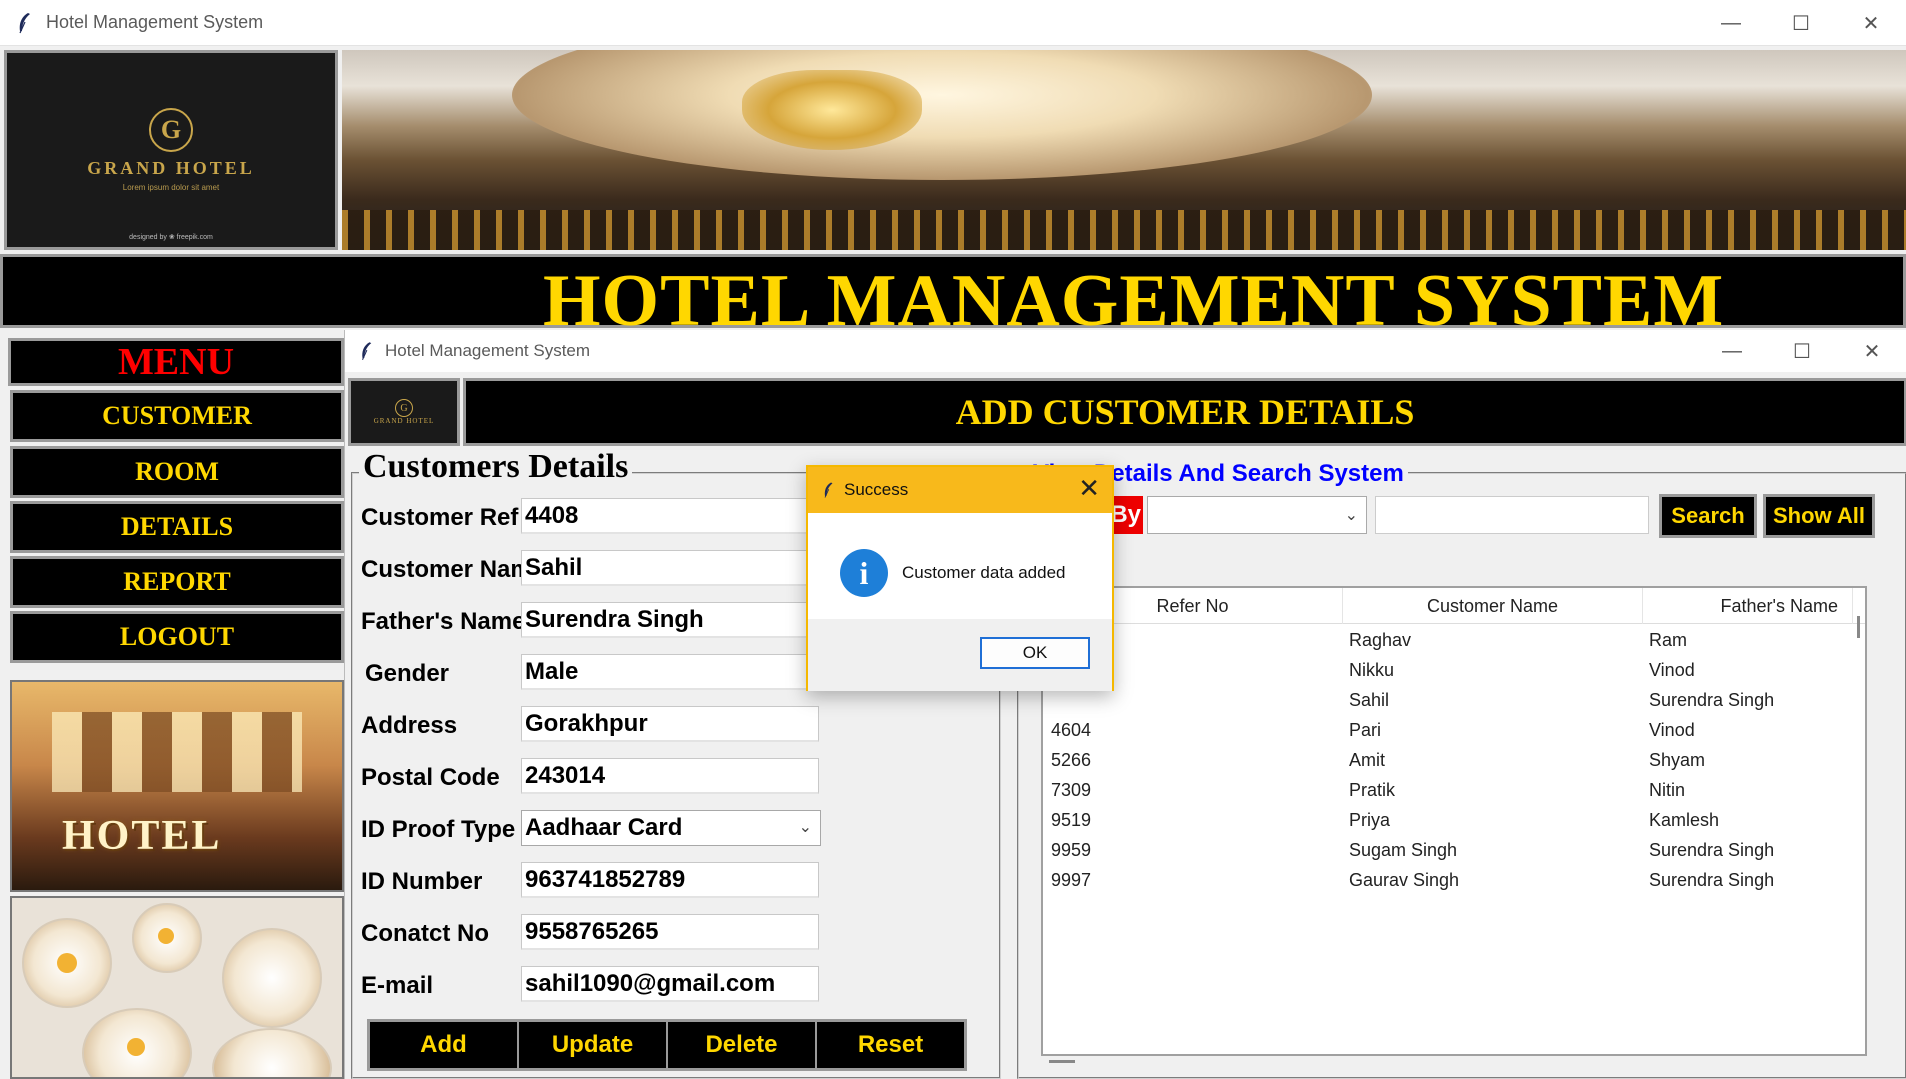 Image resolution: width=1906 pixels, height=1079 pixels. What do you see at coordinates (443, 621) in the screenshot?
I see `field-label: Father's Name` at bounding box center [443, 621].